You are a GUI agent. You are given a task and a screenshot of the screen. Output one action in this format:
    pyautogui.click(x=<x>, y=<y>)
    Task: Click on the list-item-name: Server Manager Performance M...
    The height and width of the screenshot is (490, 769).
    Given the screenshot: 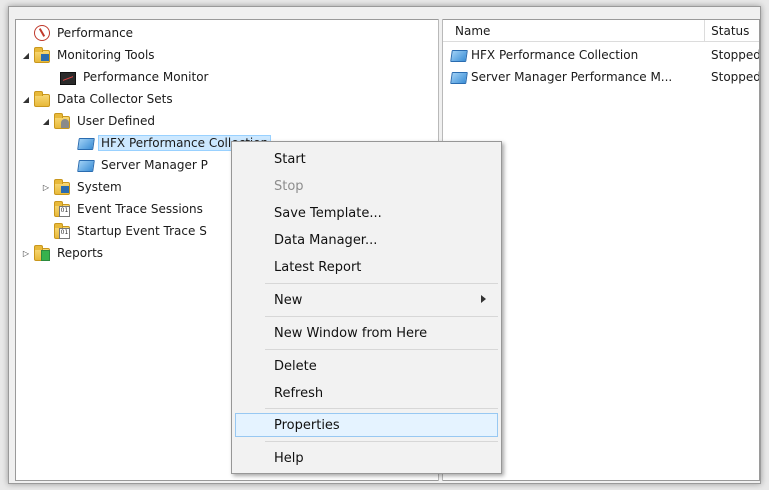 What is the action you would take?
    pyautogui.click(x=572, y=77)
    